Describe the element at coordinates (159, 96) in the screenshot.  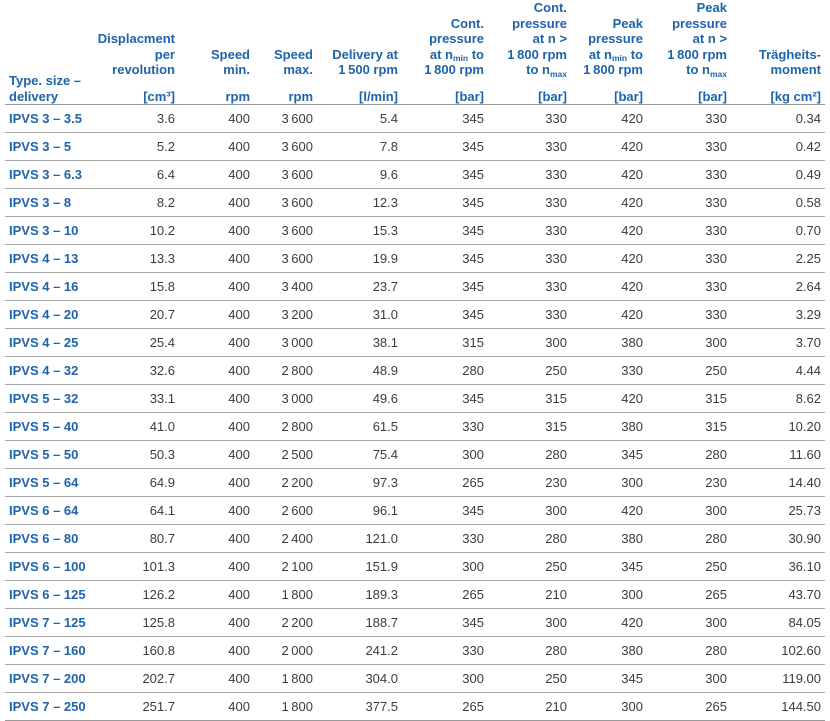
I see `column-header-displacement-unit: [cm³]` at that location.